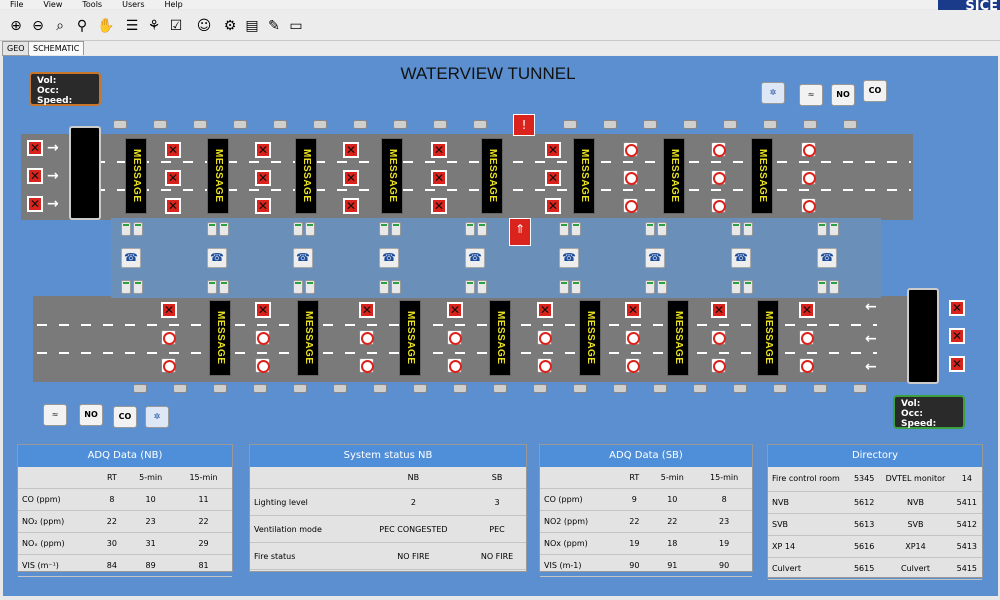  I want to click on note-icon: ✎, so click(274, 26).